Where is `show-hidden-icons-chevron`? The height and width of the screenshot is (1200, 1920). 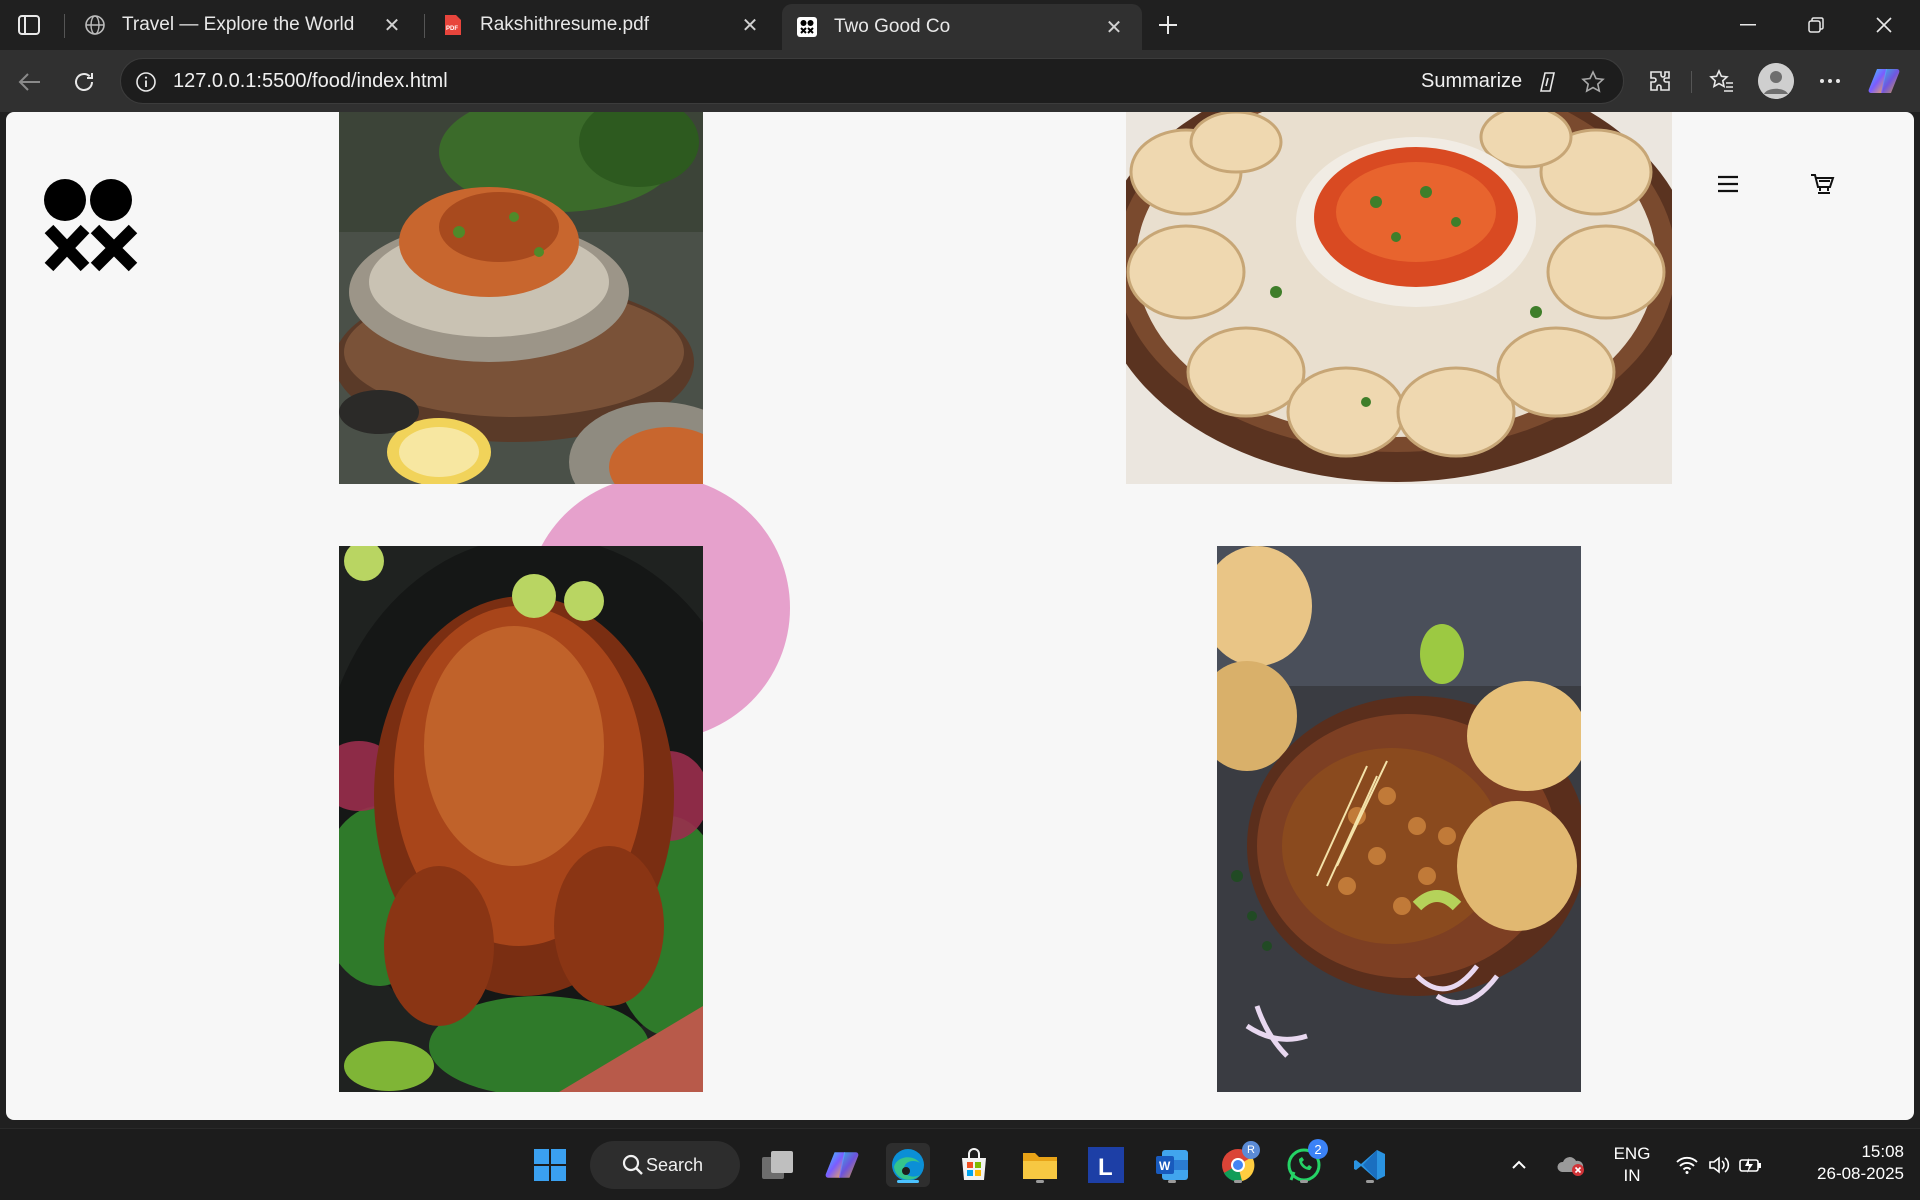
show-hidden-icons-chevron is located at coordinates (1519, 1165).